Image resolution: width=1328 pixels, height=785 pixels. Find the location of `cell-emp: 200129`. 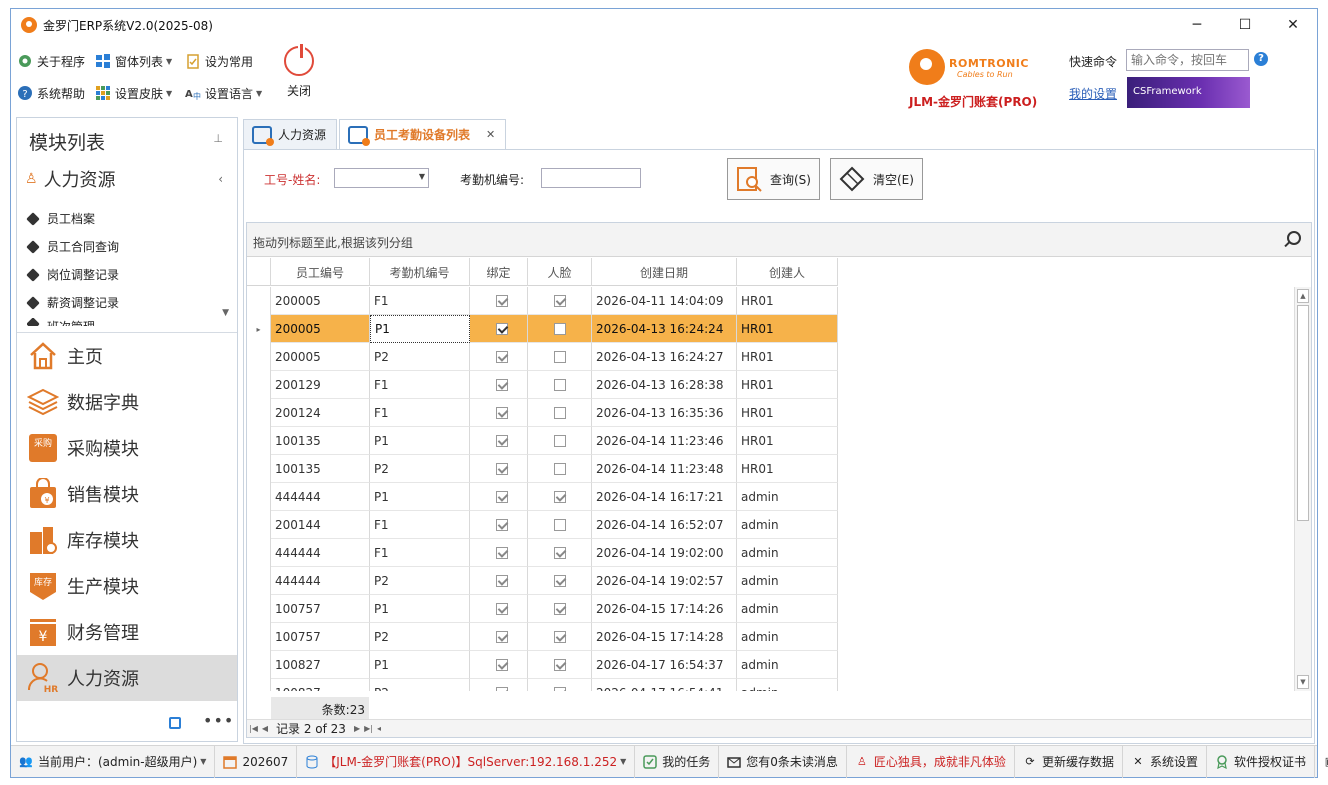

cell-emp: 200129 is located at coordinates (320, 385).